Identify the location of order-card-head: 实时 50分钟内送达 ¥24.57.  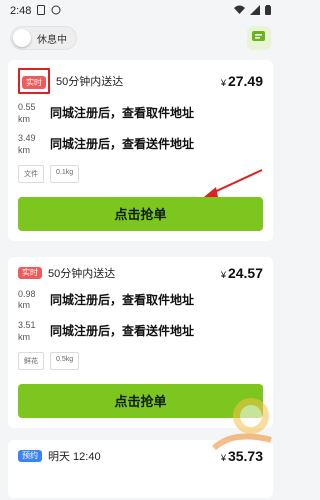
(140, 273).